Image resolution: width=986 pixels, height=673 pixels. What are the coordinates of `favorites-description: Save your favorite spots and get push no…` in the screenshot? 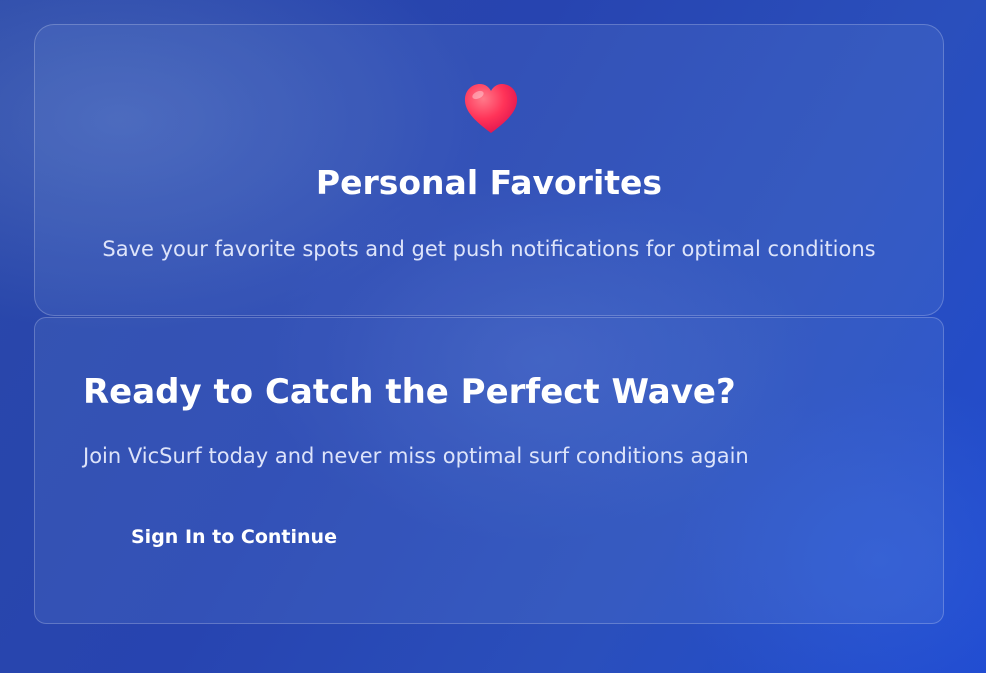 It's located at (489, 249).